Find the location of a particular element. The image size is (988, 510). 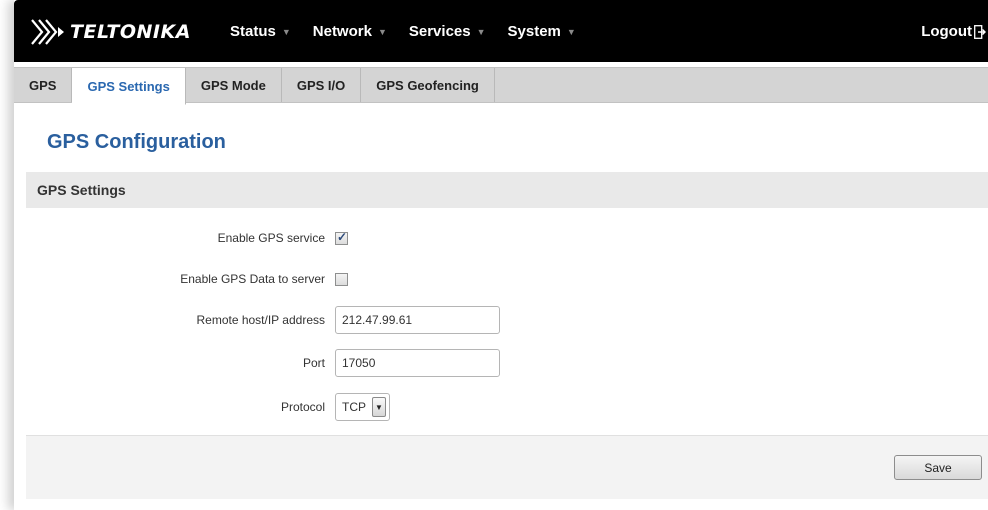

enable-gps-service-label: Enable GPS service is located at coordinates (271, 238).